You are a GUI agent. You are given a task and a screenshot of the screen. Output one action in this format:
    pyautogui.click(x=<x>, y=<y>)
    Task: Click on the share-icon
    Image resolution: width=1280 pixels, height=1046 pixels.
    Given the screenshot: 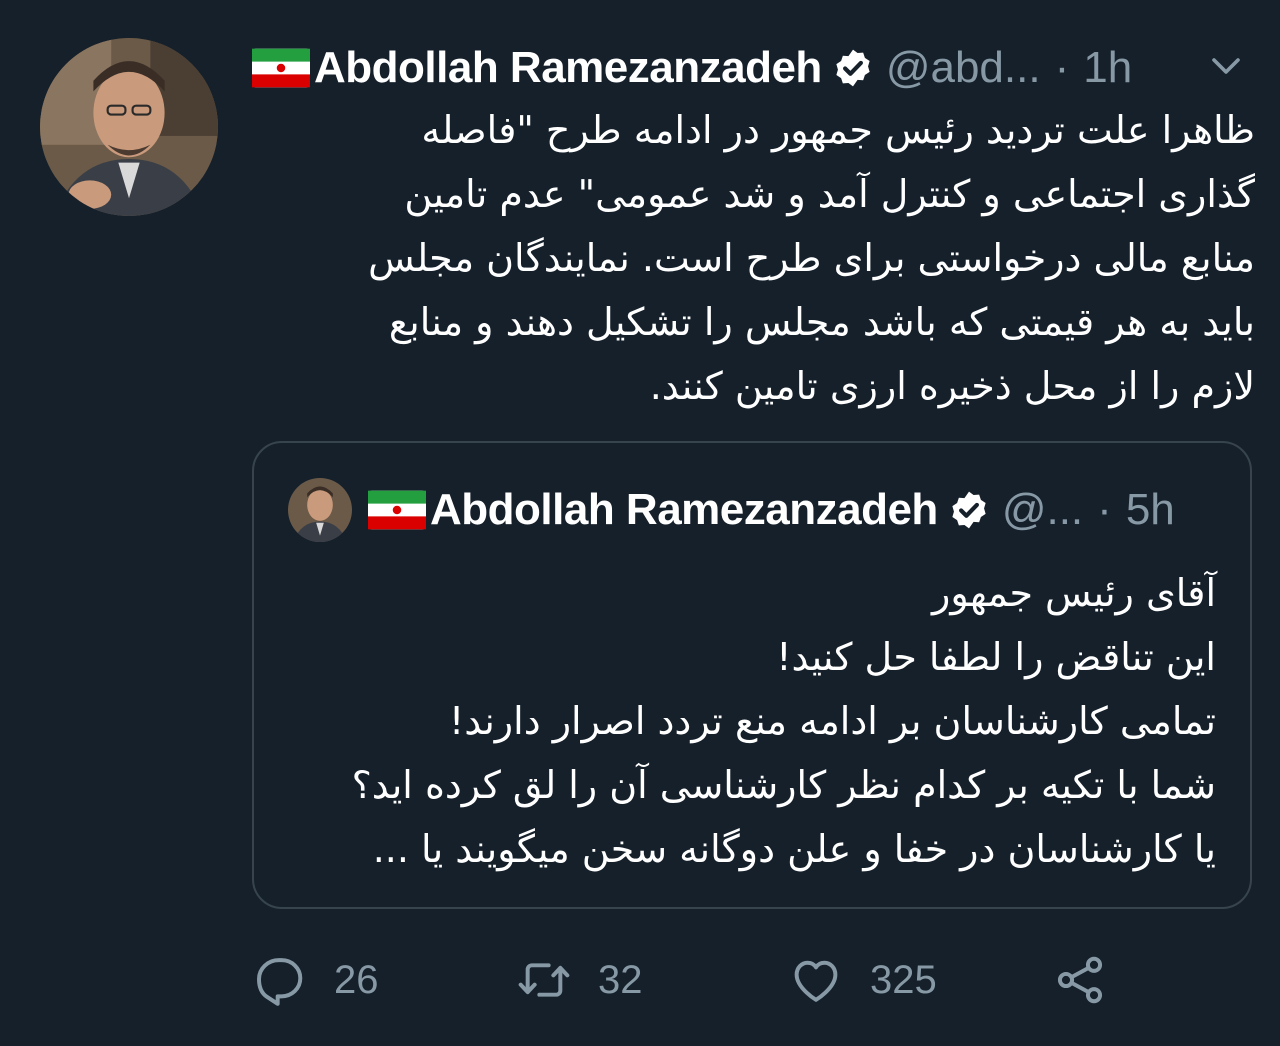 What is the action you would take?
    pyautogui.click(x=1080, y=980)
    